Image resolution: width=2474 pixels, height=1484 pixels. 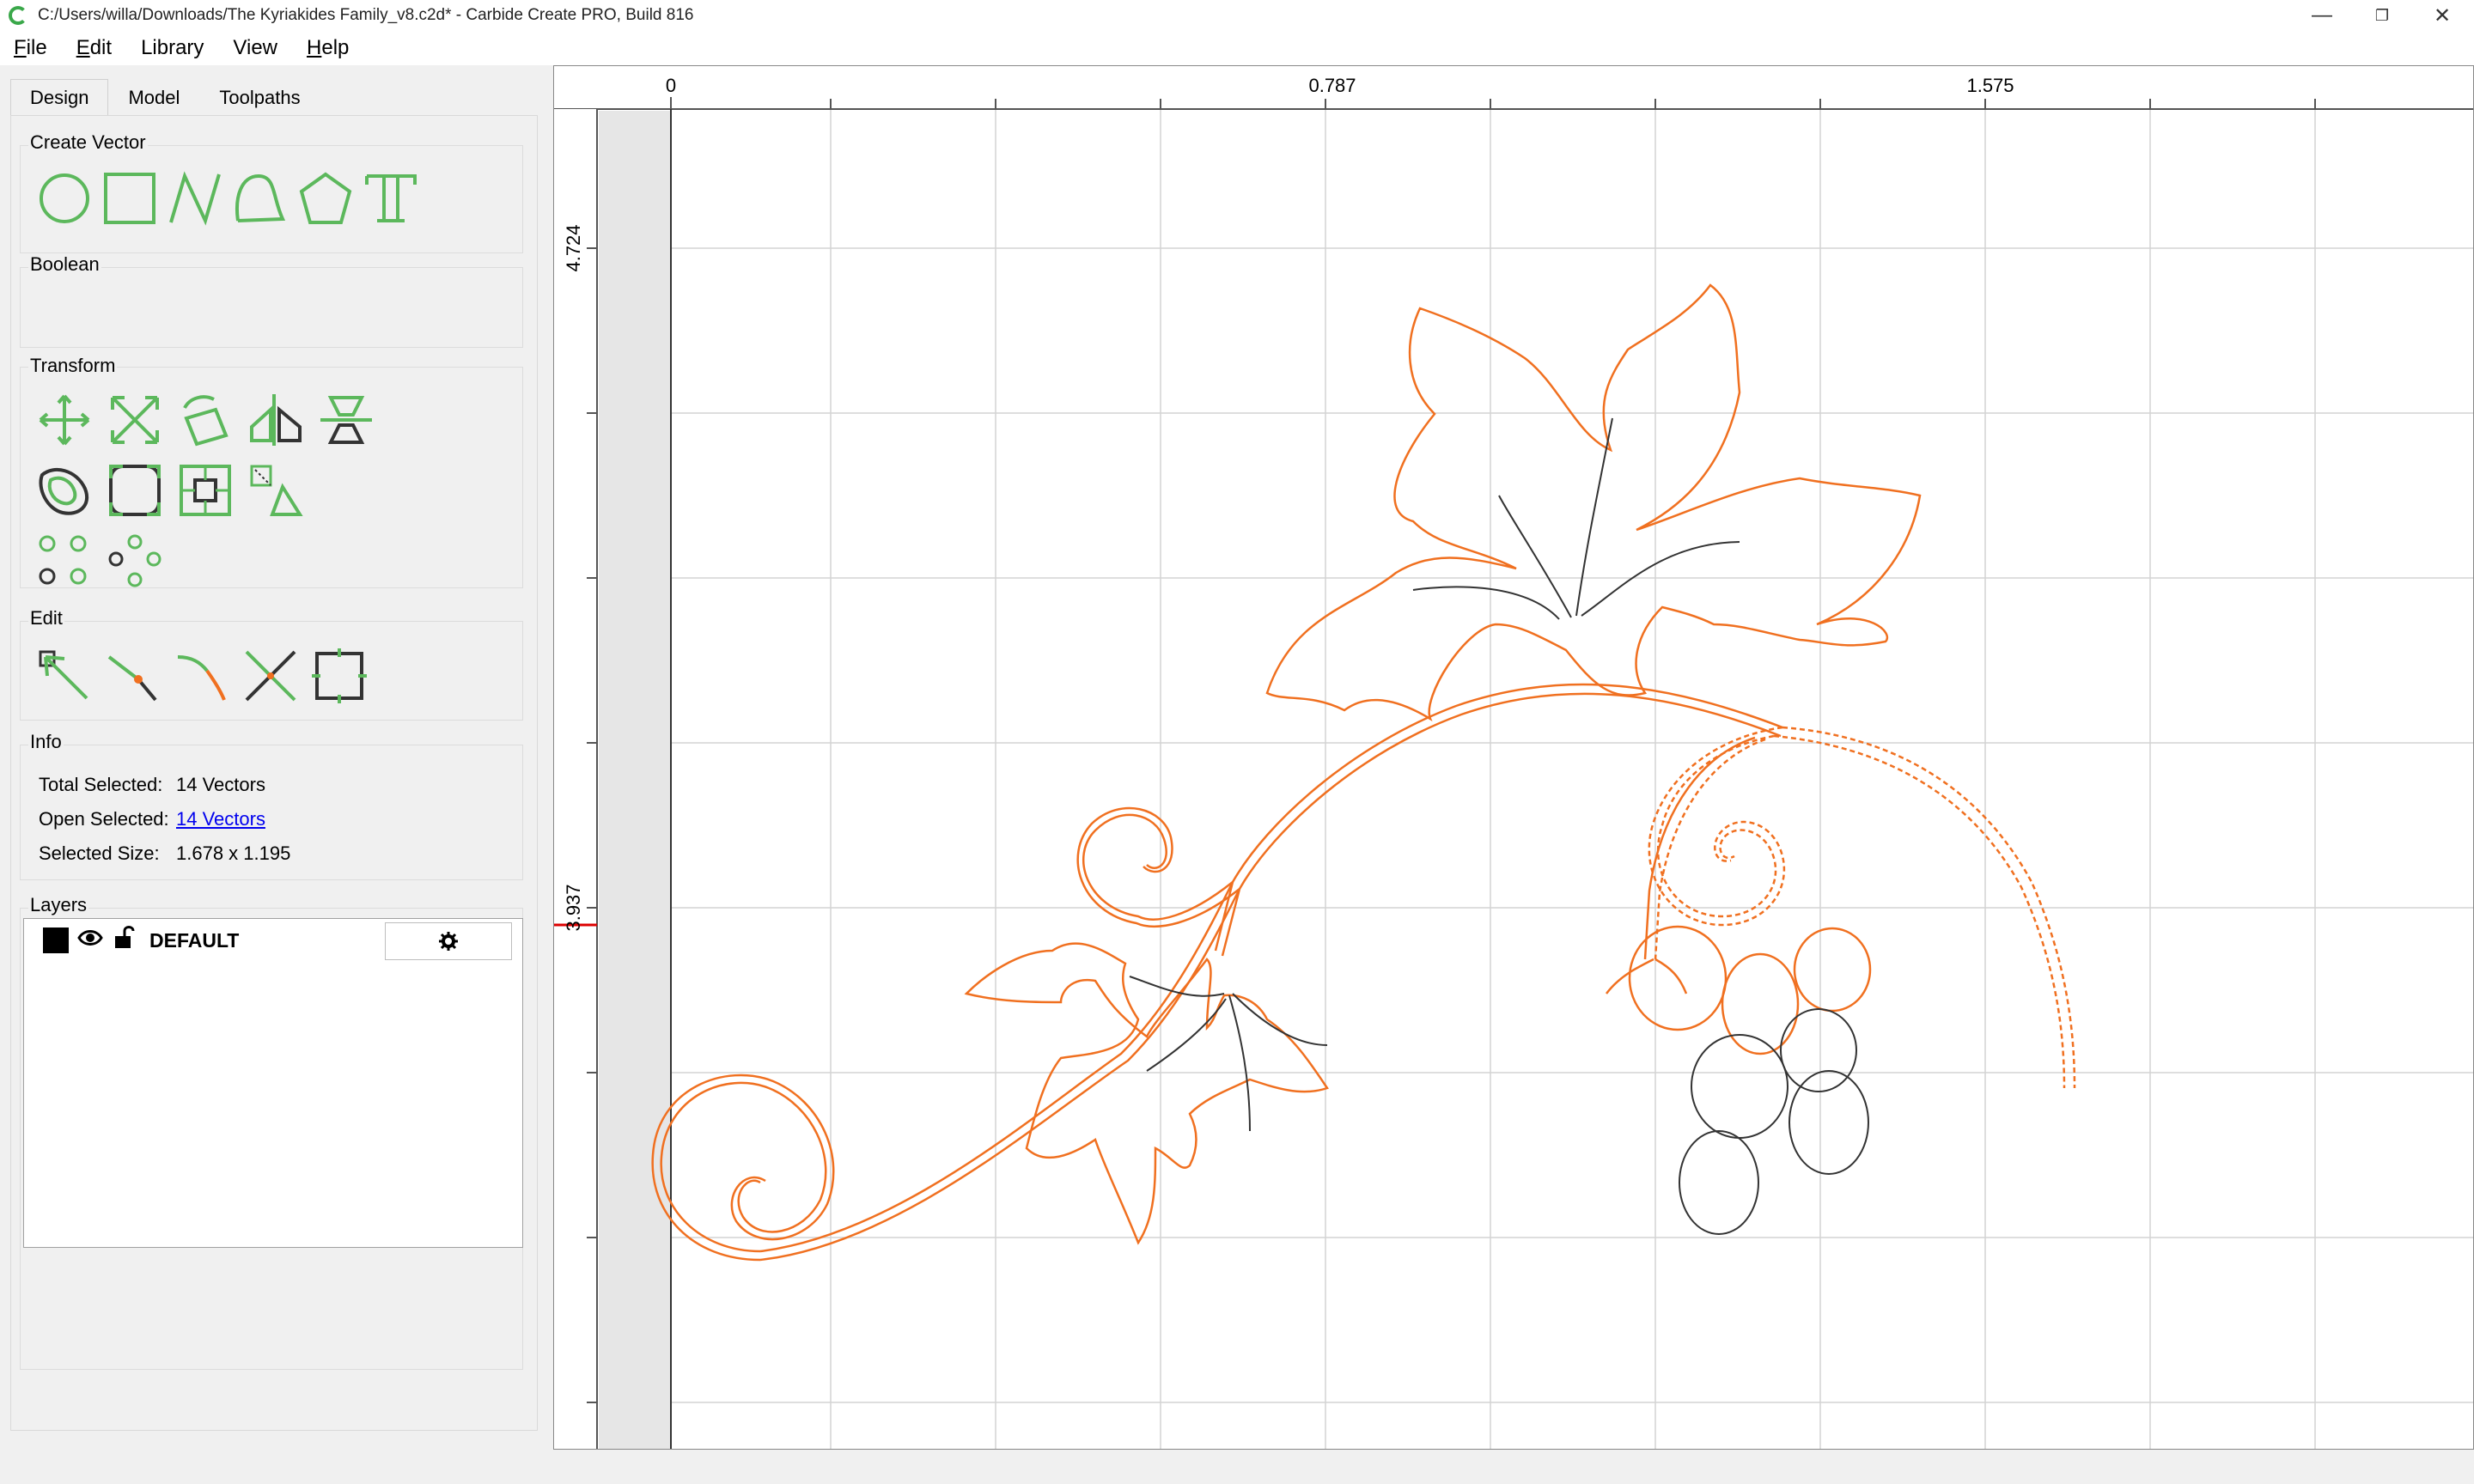 I want to click on open-selected-row: Open Selected: 14 Vectors, so click(x=152, y=819).